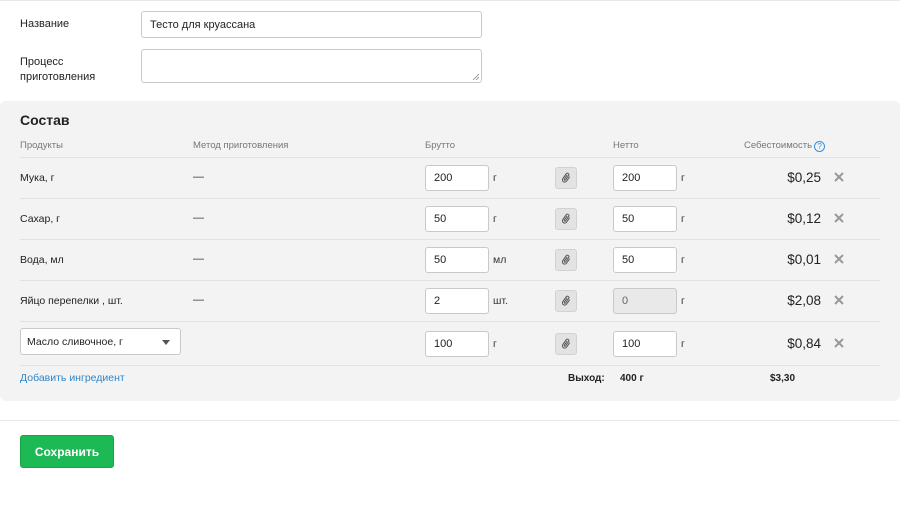 The height and width of the screenshot is (514, 900). Describe the element at coordinates (42, 260) in the screenshot. I see `product-name: Вода, мл` at that location.